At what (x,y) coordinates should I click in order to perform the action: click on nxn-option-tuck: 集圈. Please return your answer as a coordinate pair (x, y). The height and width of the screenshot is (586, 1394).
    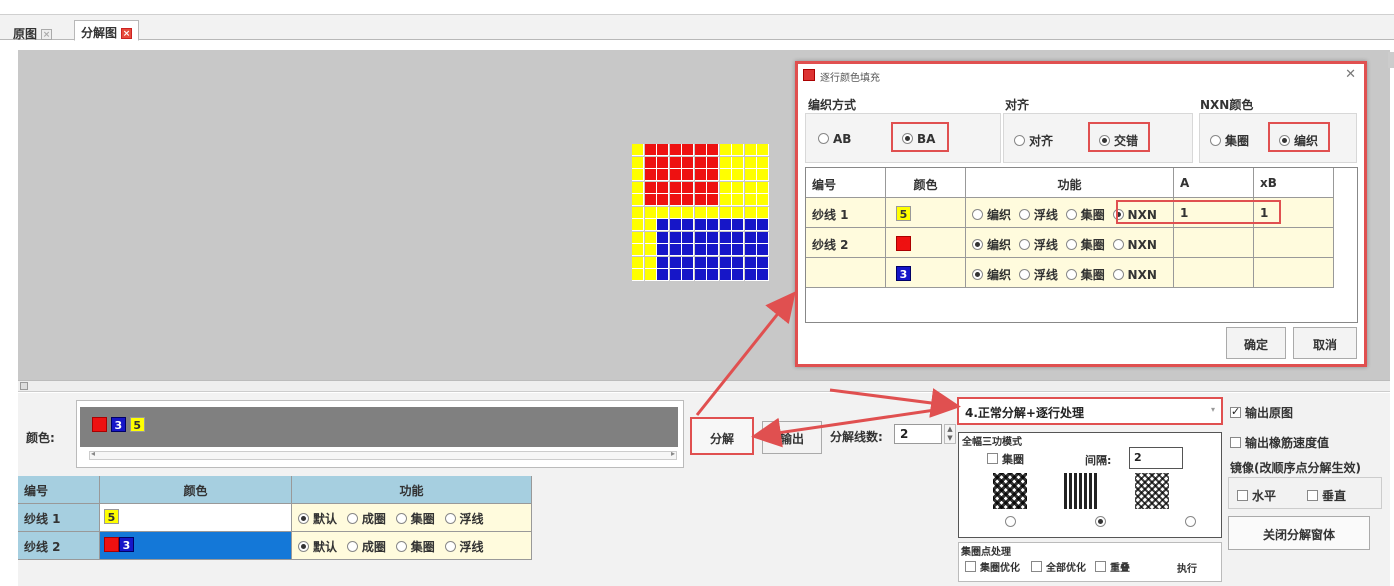
    Looking at the image, I should click on (1229, 140).